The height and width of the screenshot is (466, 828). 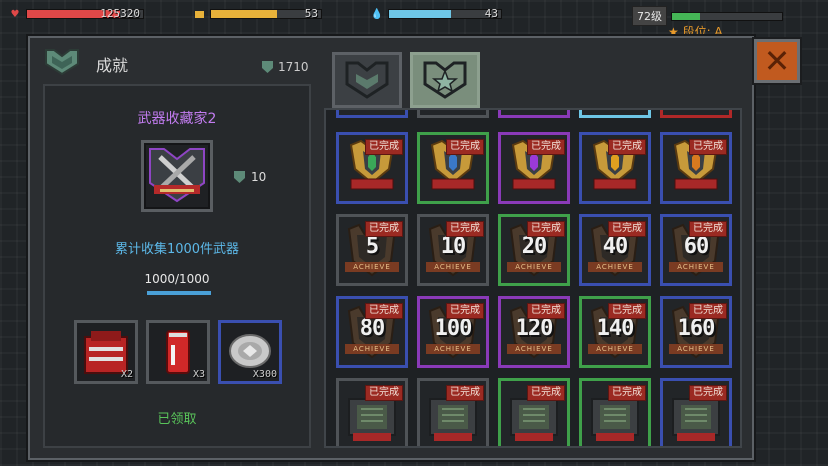 I want to click on achievement-cell: 80 ACHIEVE 已完成, so click(x=372, y=332).